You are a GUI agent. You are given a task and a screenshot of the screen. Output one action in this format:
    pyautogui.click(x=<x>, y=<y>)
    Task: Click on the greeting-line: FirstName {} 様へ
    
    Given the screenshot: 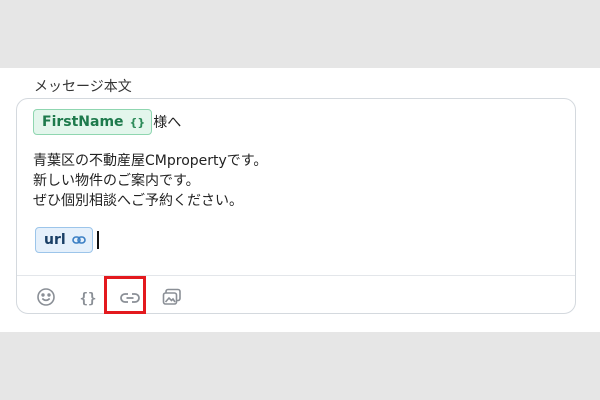 What is the action you would take?
    pyautogui.click(x=107, y=122)
    